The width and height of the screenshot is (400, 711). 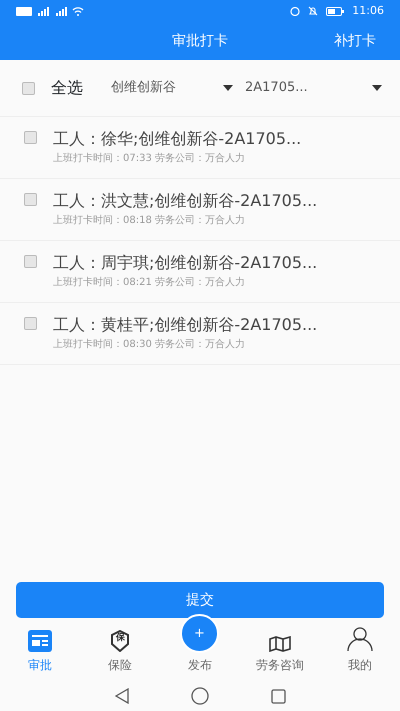 I want to click on submit-button: 提交, so click(x=200, y=600).